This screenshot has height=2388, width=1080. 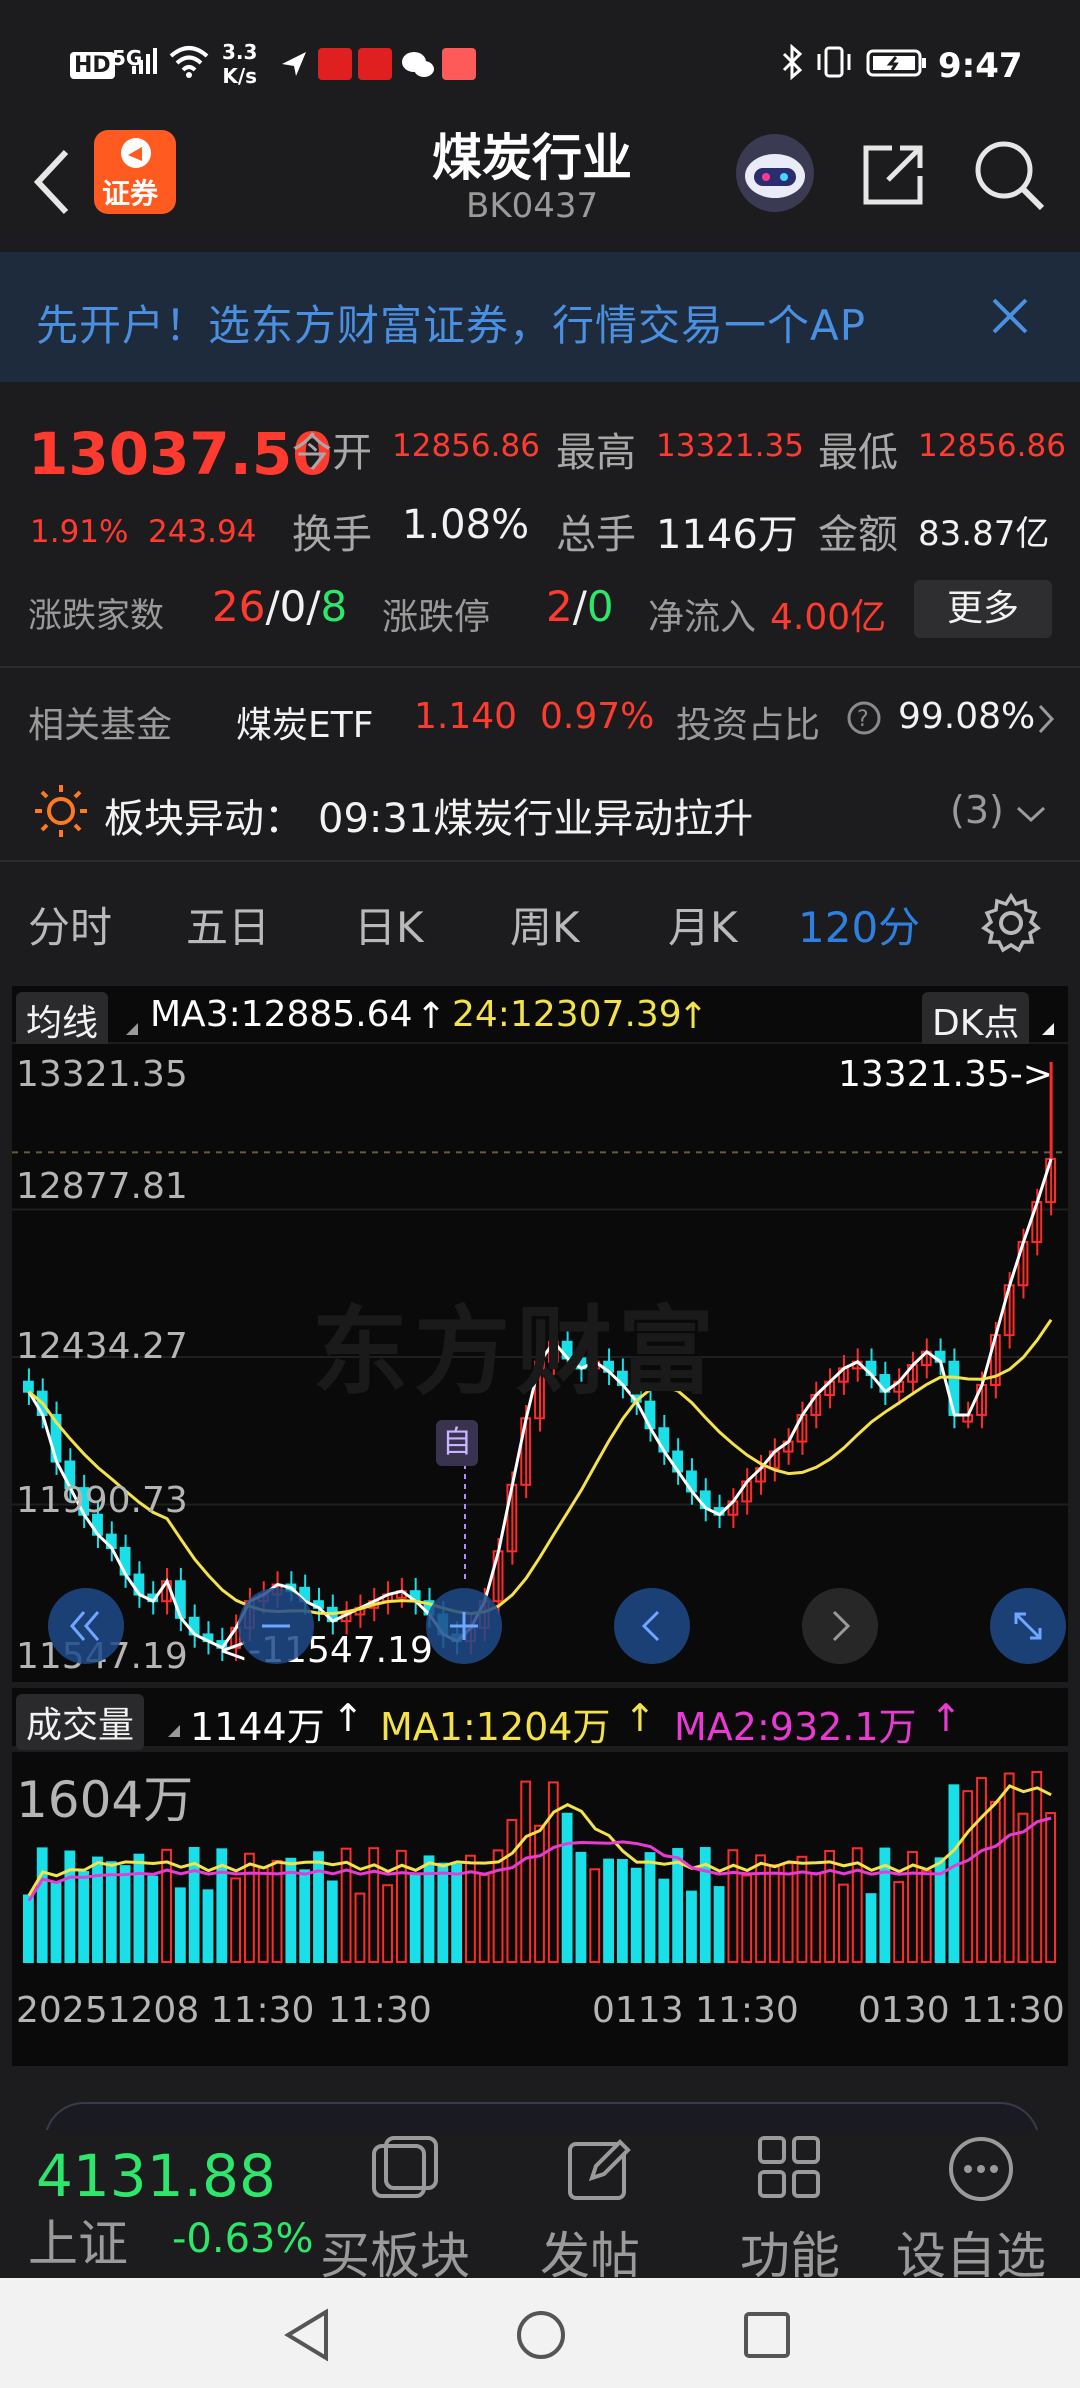 What do you see at coordinates (984, 534) in the screenshot?
I see `amount-value: 83.87亿` at bounding box center [984, 534].